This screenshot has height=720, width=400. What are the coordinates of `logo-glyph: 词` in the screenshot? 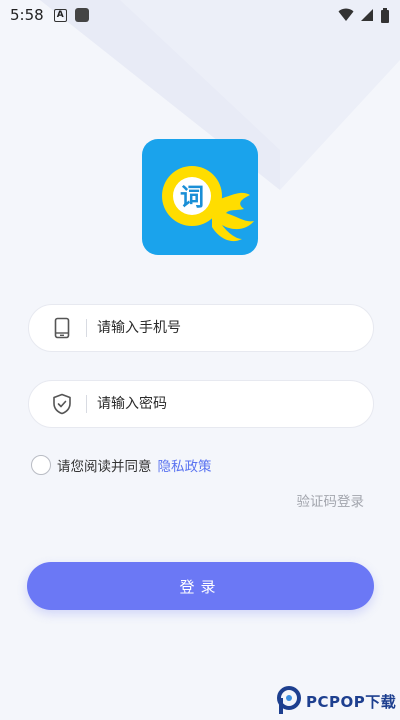 It's located at (192, 197).